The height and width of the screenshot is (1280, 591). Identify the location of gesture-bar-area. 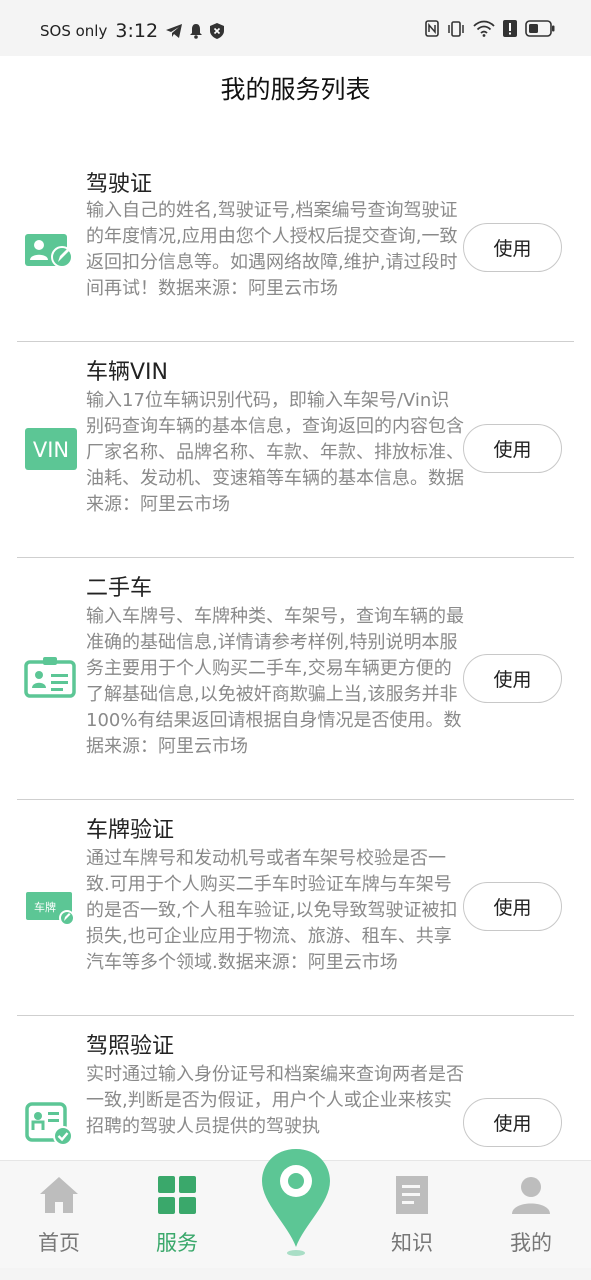
(295, 1274).